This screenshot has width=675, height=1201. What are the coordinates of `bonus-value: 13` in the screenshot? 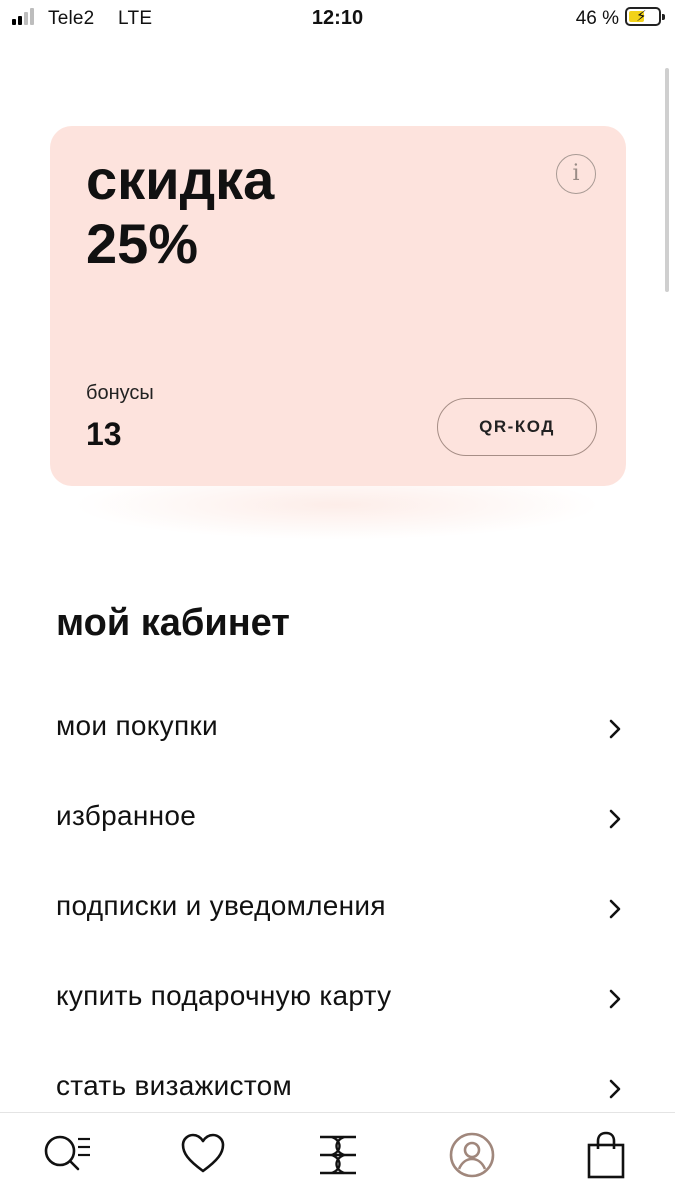 It's located at (104, 434).